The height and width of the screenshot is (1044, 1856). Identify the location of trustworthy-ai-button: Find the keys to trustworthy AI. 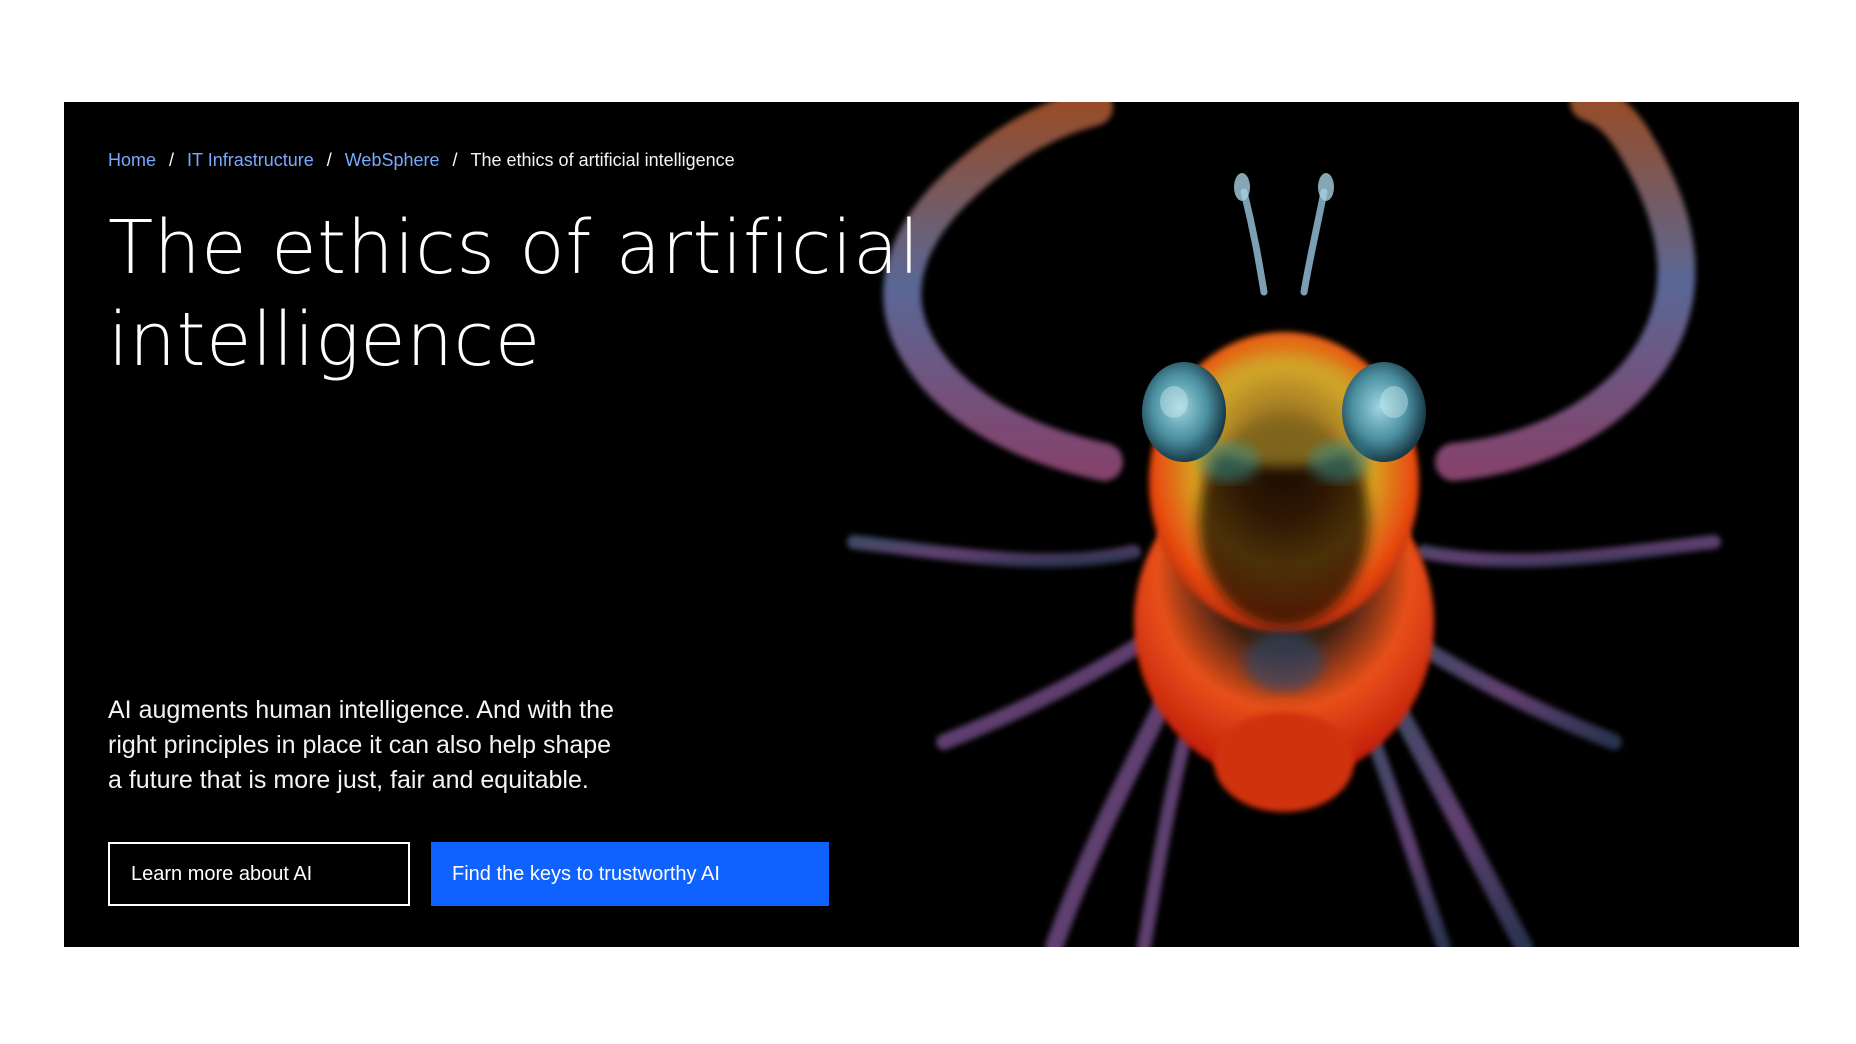
(630, 874).